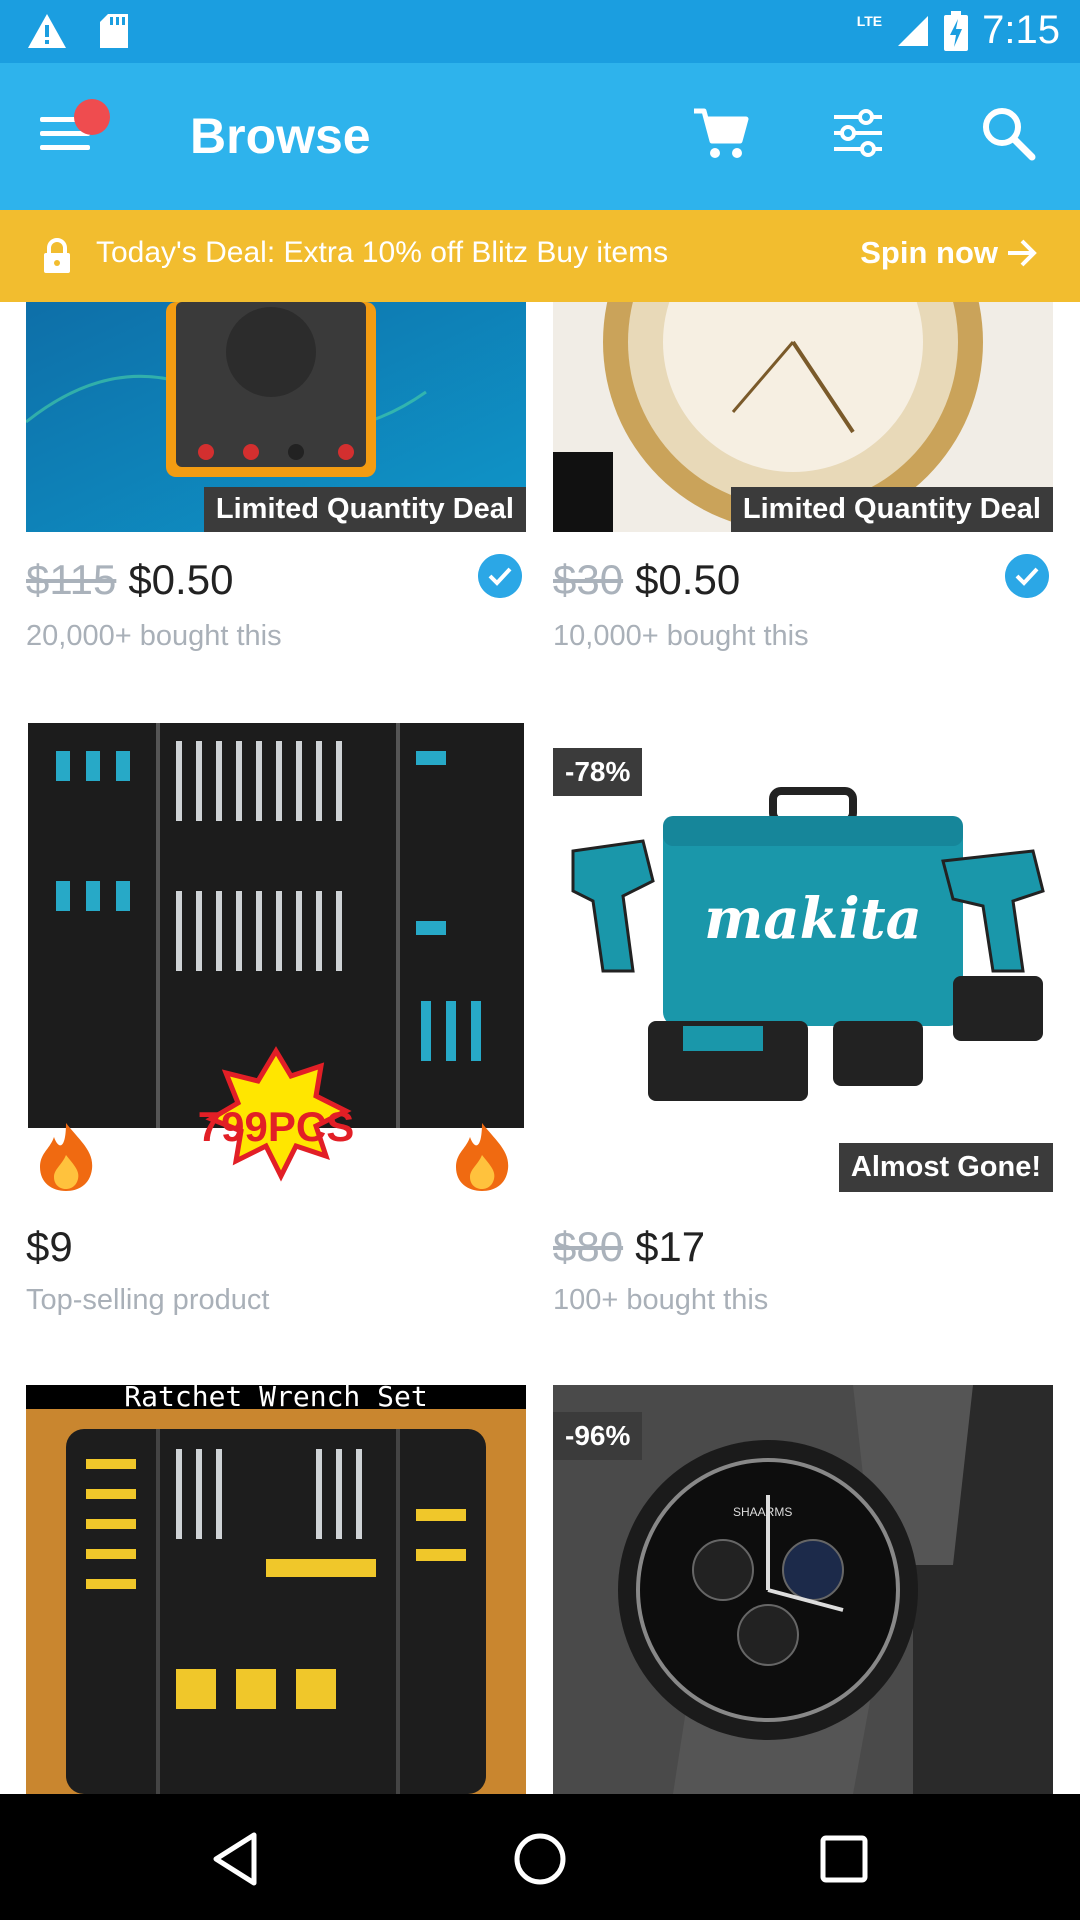 The width and height of the screenshot is (1080, 1920). What do you see at coordinates (236, 1859) in the screenshot?
I see `back-icon` at bounding box center [236, 1859].